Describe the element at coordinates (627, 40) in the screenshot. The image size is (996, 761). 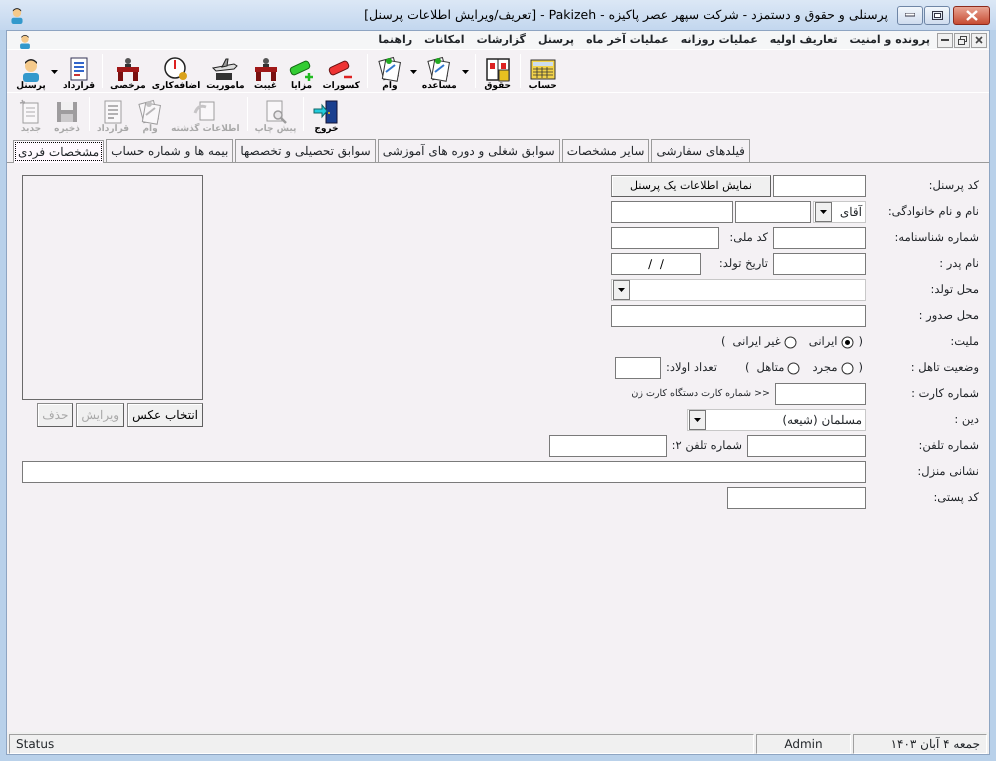
I see `menu-item: عملیات آخر ماه` at that location.